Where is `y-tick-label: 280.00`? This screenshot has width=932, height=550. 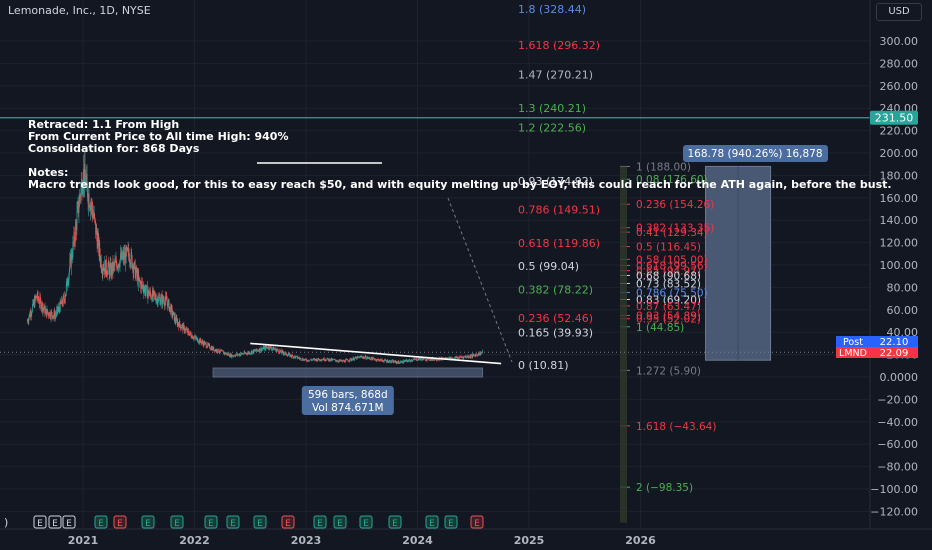 y-tick-label: 280.00 is located at coordinates (899, 63).